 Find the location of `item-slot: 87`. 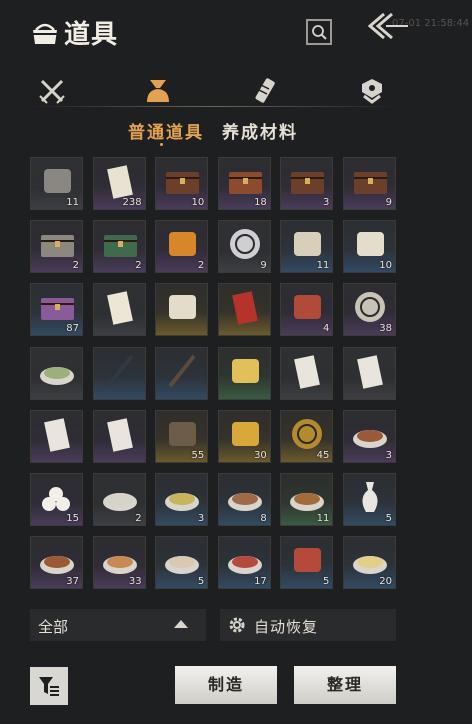

item-slot: 87 is located at coordinates (56, 310).